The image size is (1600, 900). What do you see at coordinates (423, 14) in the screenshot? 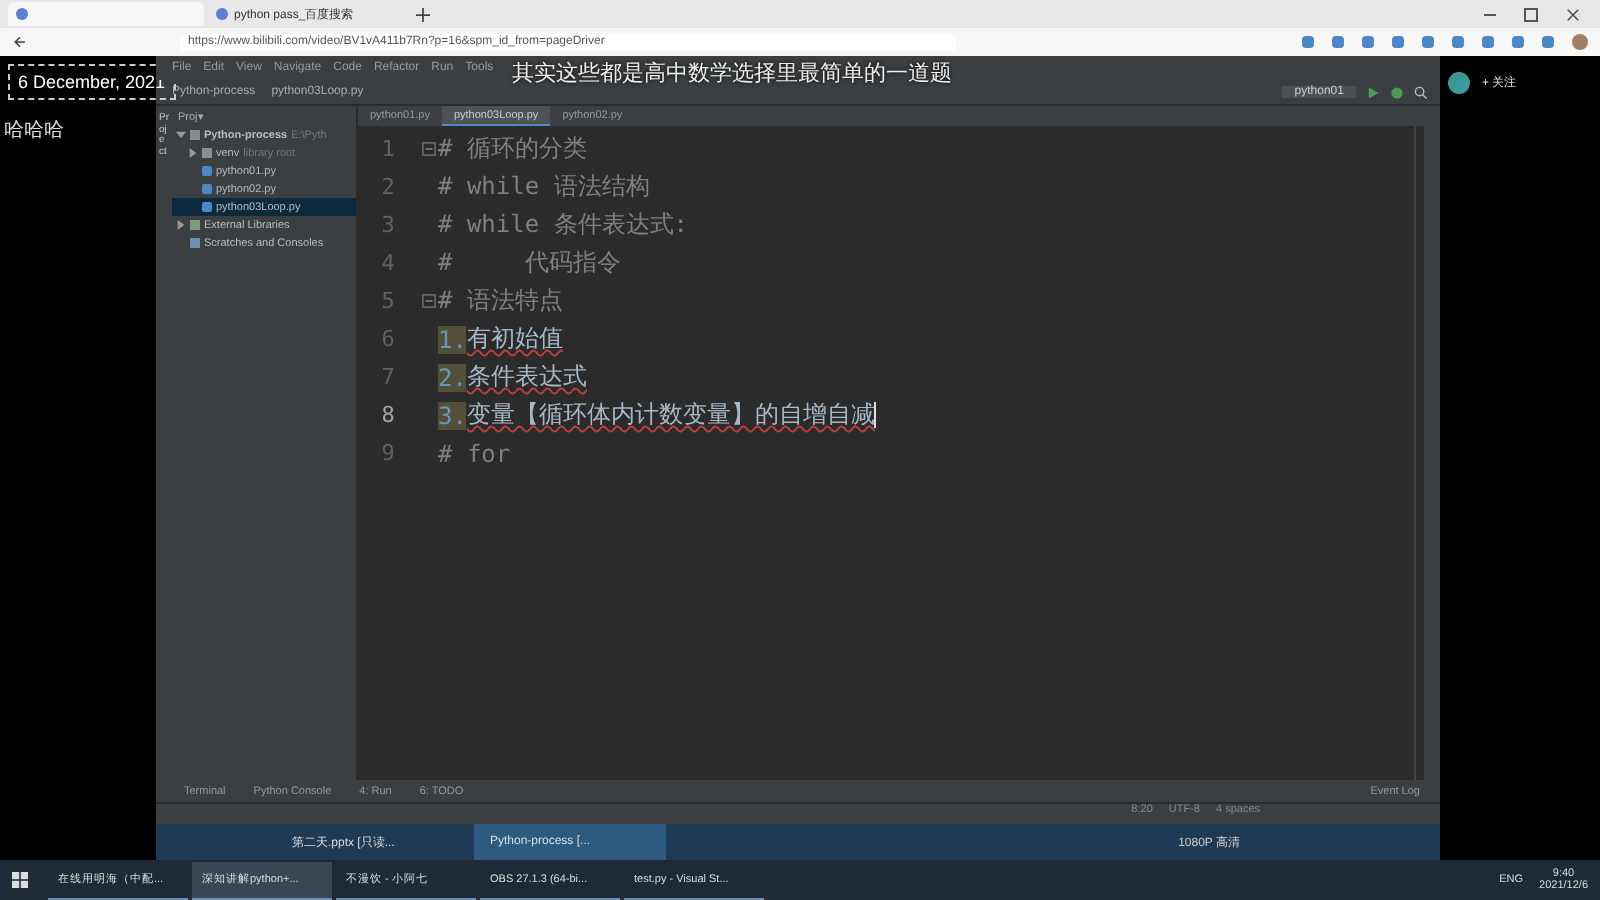
I see `new-tab-icon` at bounding box center [423, 14].